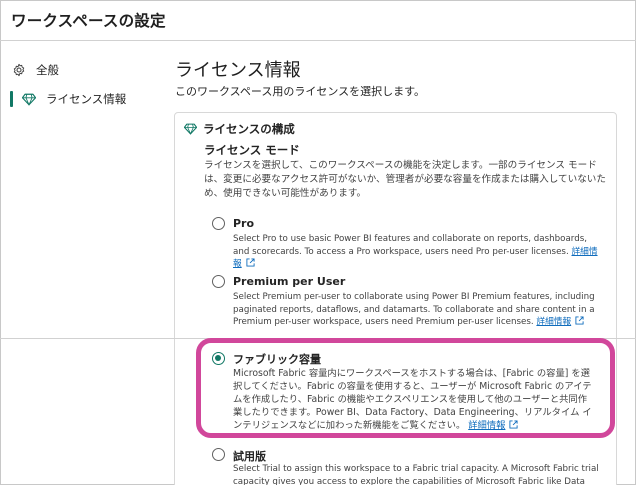  Describe the element at coordinates (405, 388) in the screenshot. I see `highlight-callout` at that location.